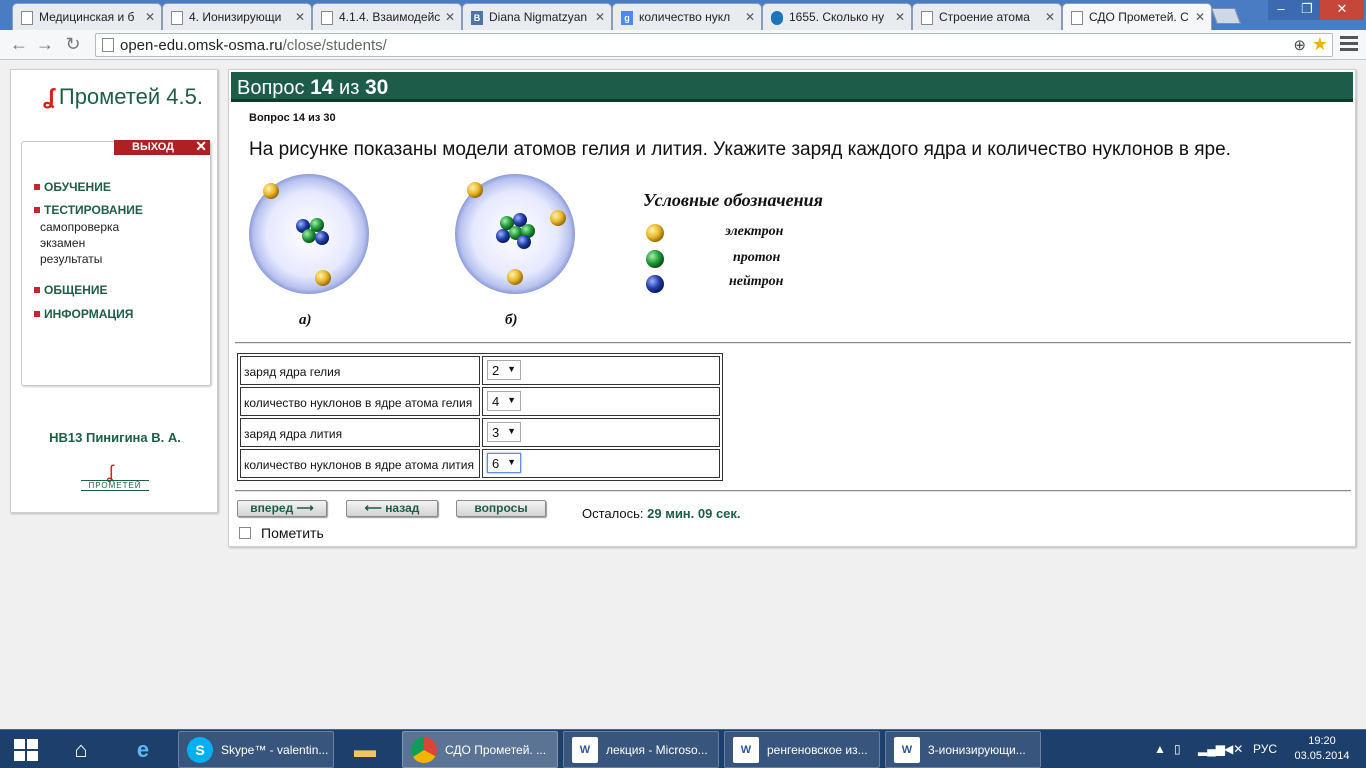  I want to click on neutron-legend-ball, so click(655, 284).